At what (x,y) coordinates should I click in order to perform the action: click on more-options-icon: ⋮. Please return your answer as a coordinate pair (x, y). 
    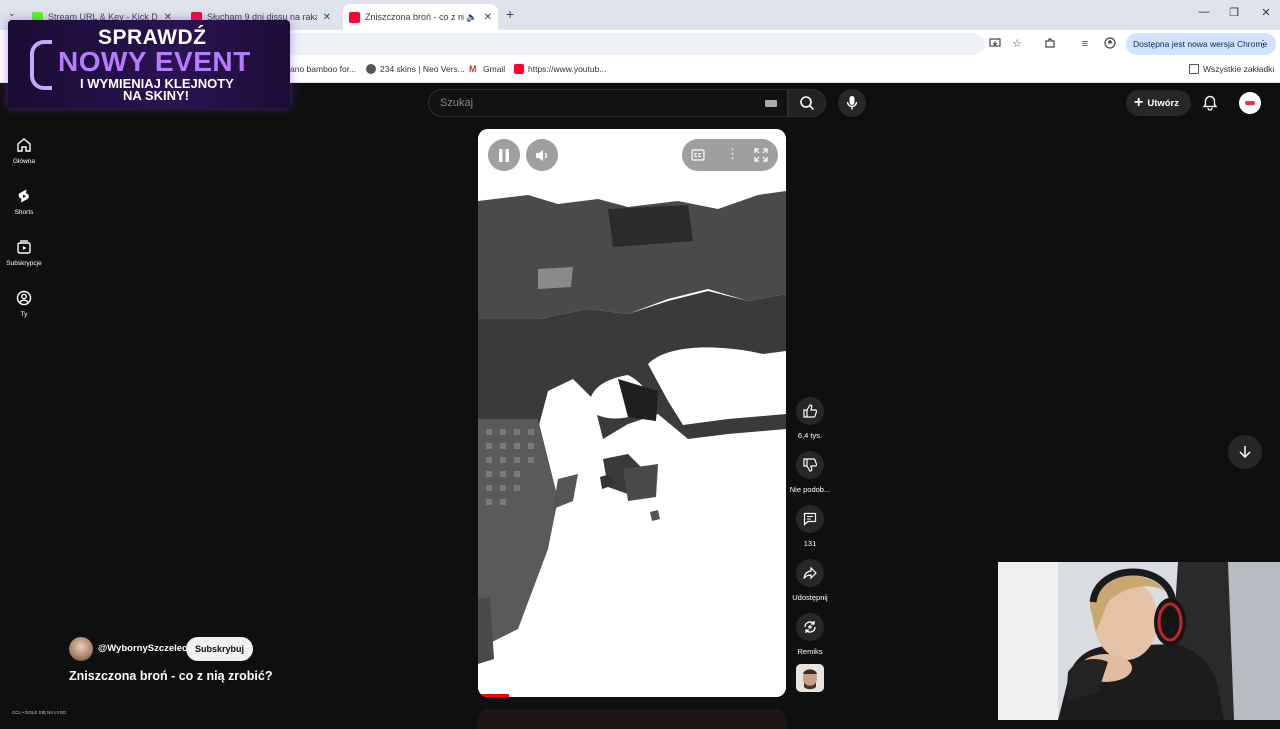
    Looking at the image, I should click on (732, 154).